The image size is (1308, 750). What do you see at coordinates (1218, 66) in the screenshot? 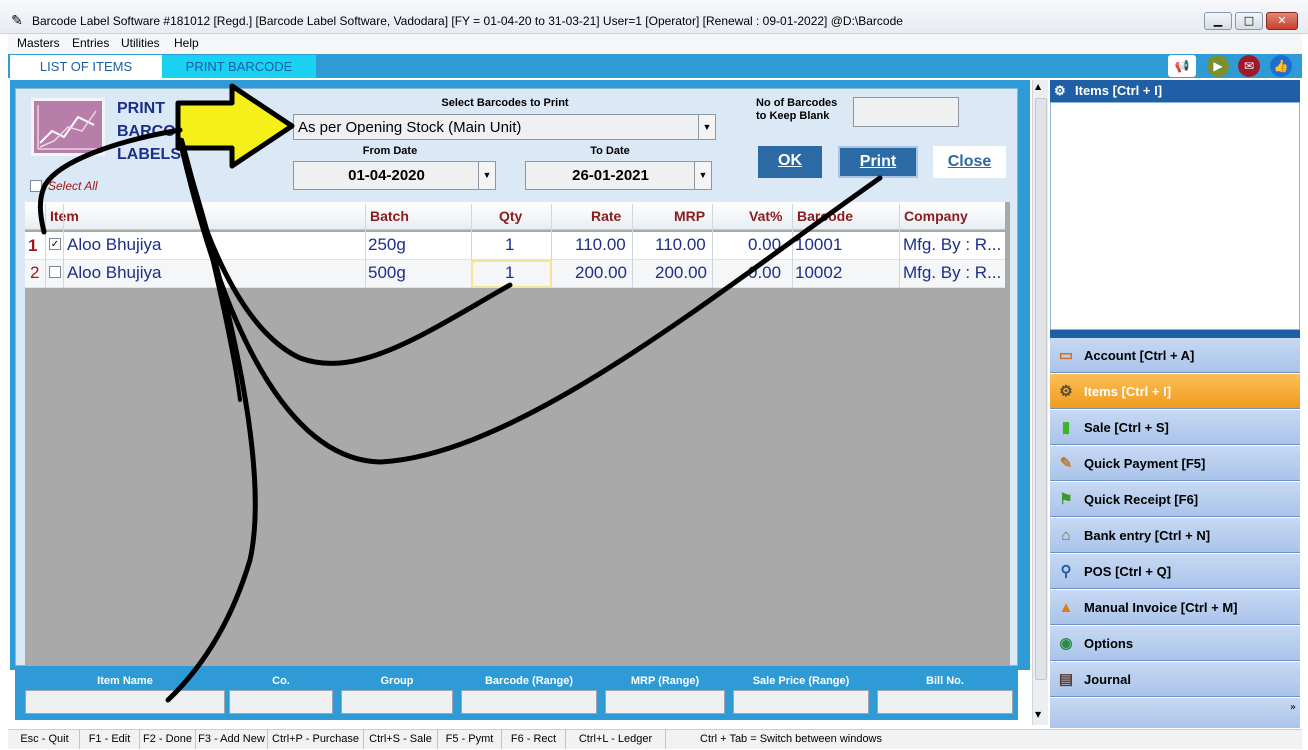
I see `video-icon: ▶` at bounding box center [1218, 66].